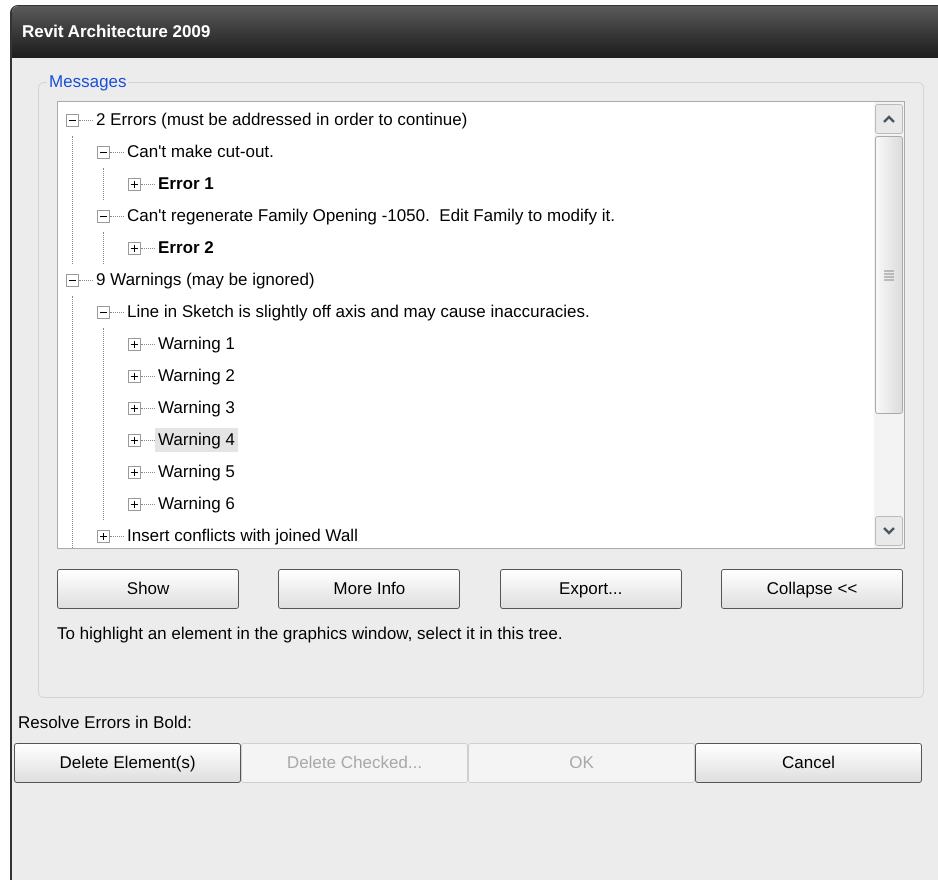  What do you see at coordinates (205, 280) in the screenshot?
I see `tree-item: 9 Warnings (may be ignored)` at bounding box center [205, 280].